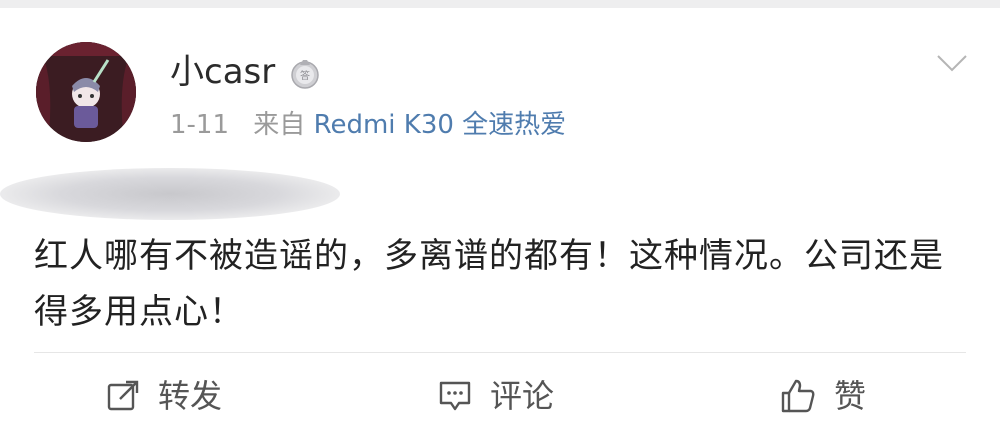  Describe the element at coordinates (222, 72) in the screenshot. I see `post-username: 小casr` at that location.